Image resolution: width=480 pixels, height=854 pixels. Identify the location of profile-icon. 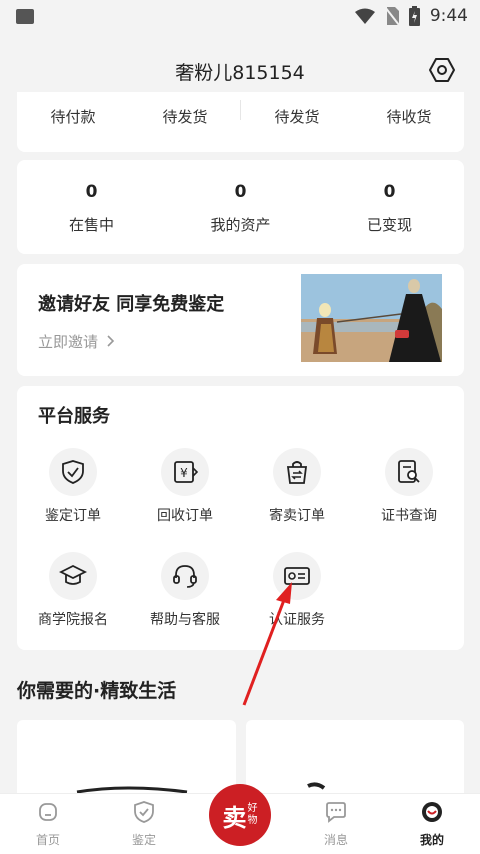
(432, 812).